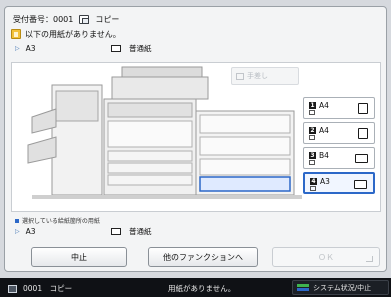 The image size is (391, 297). What do you see at coordinates (369, 259) in the screenshot?
I see `enter-corner-icon` at bounding box center [369, 259].